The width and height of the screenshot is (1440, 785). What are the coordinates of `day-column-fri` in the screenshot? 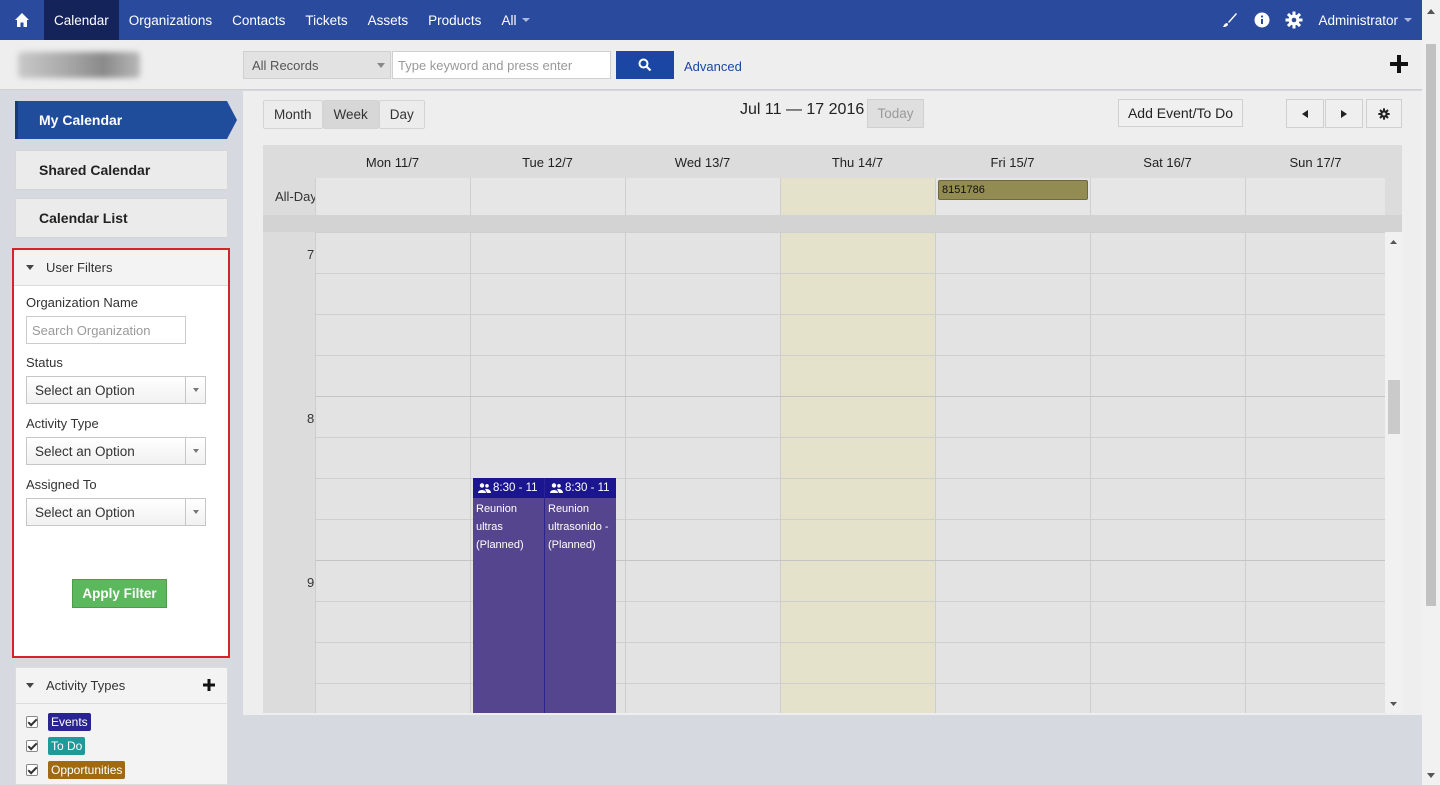 It's located at (1012, 472).